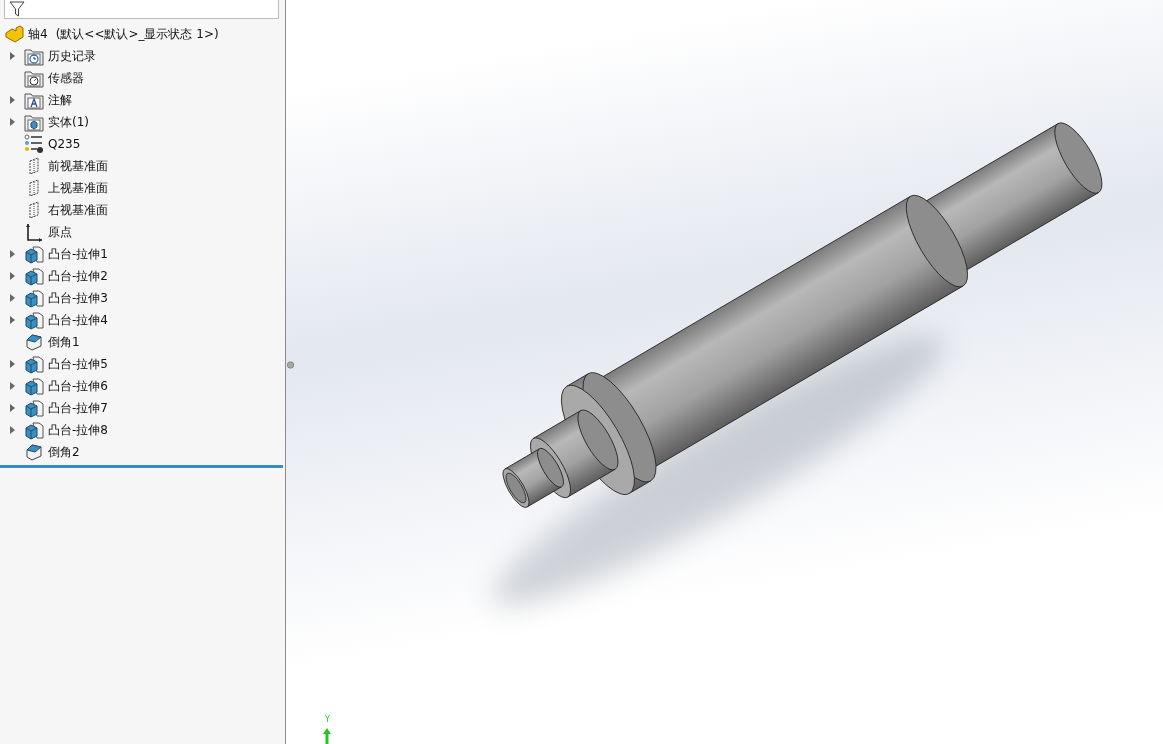  What do you see at coordinates (68, 122) in the screenshot?
I see `tree-item: 实体(1)` at bounding box center [68, 122].